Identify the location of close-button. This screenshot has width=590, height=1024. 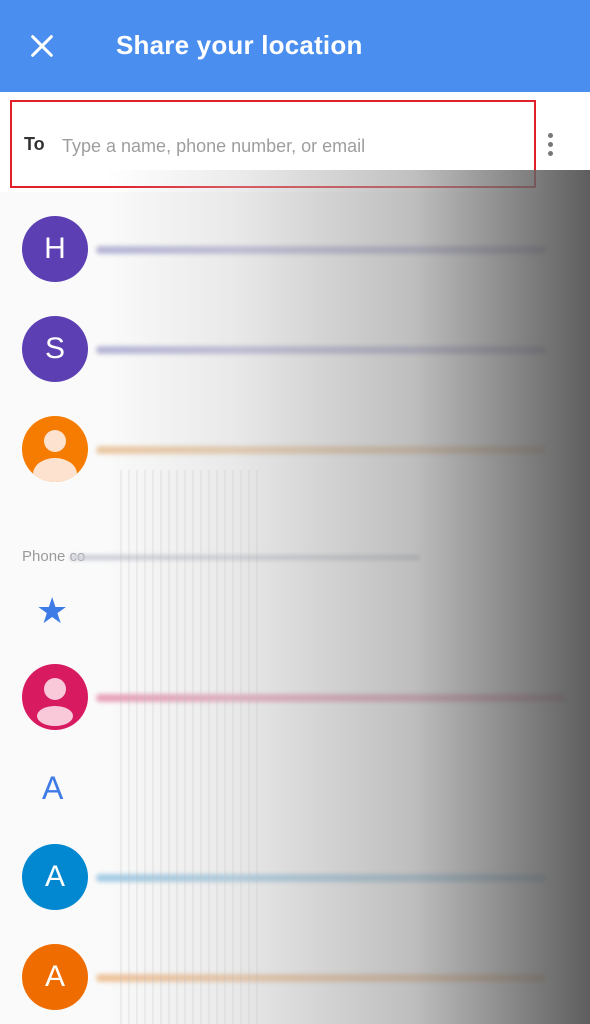
(42, 46).